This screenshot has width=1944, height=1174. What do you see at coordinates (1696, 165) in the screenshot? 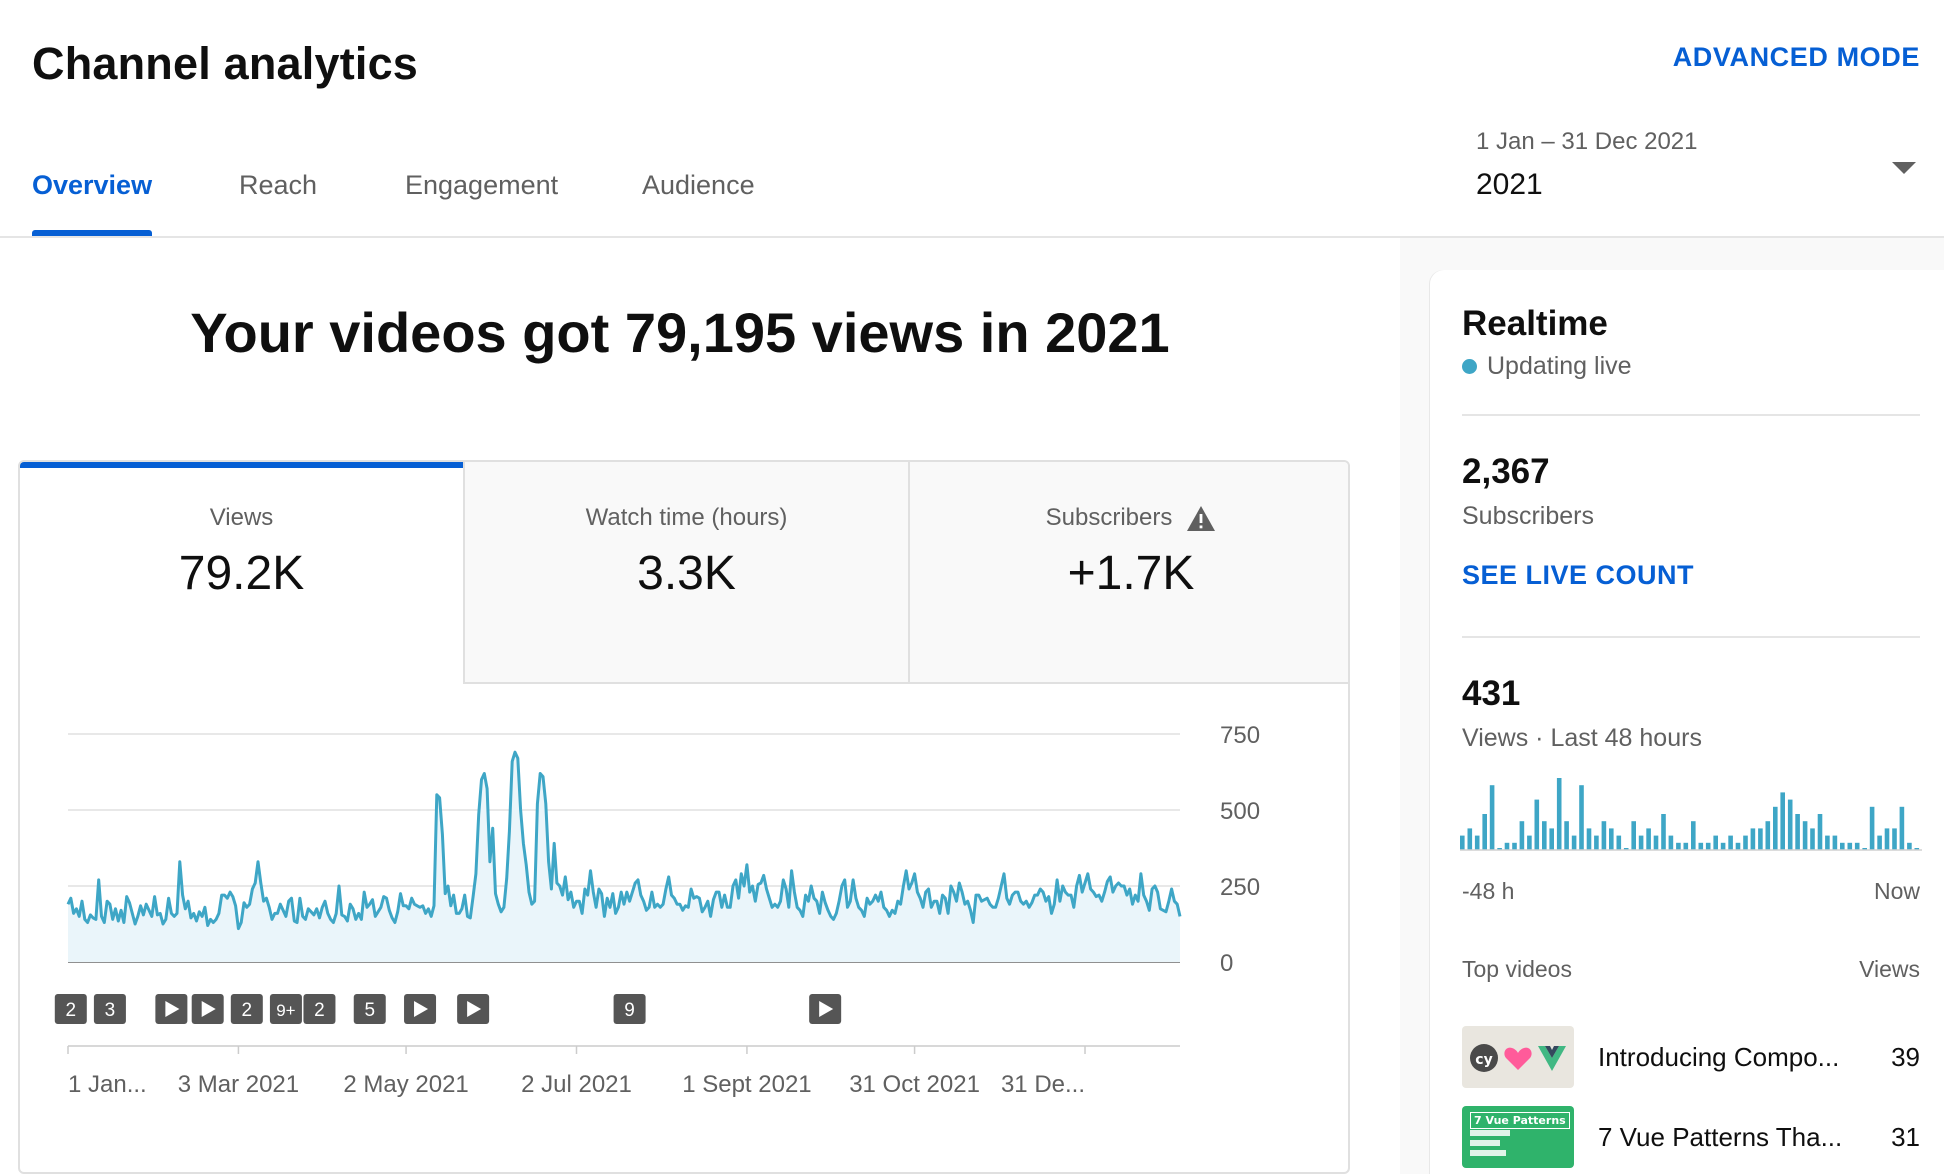
I see `date-range-dropdown: 1 Jan – 31 Dec 2021 2021` at bounding box center [1696, 165].